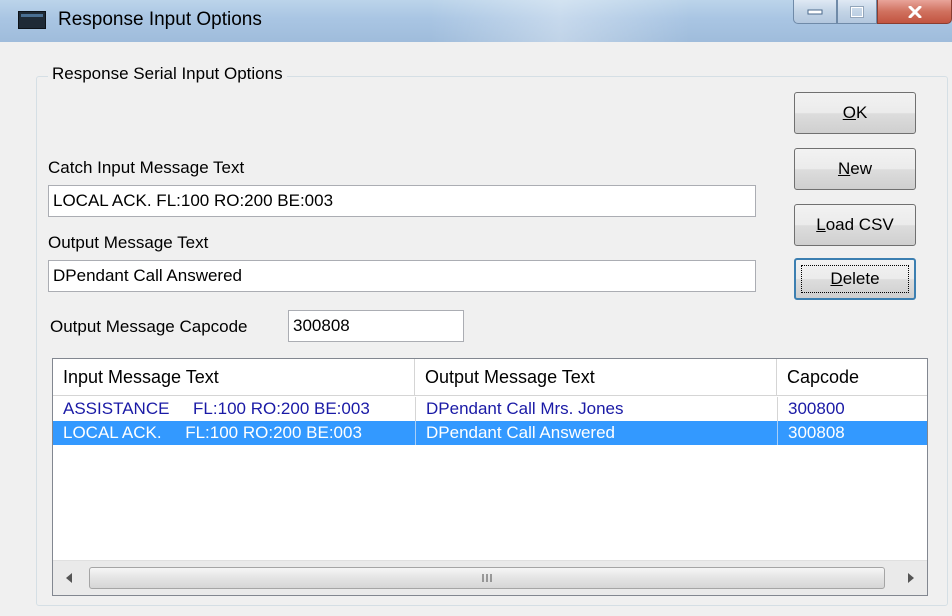  I want to click on cell-capcode: 300800, so click(816, 408).